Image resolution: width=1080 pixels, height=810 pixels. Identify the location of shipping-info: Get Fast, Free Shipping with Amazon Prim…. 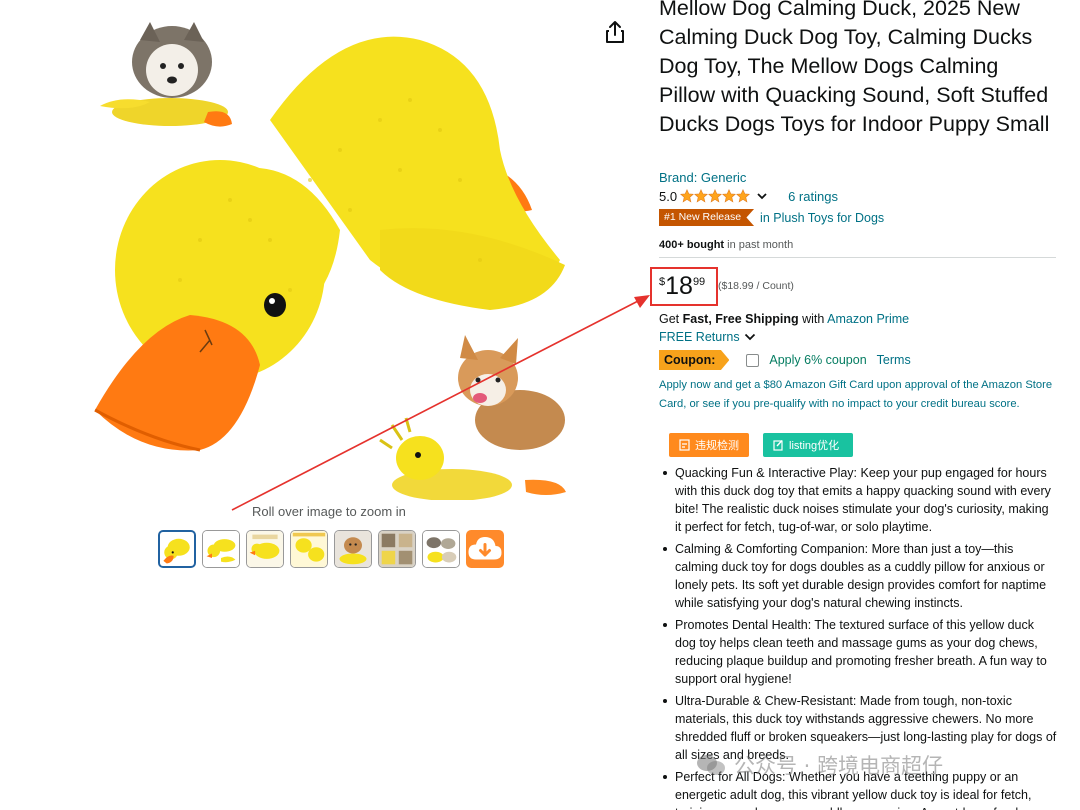
(784, 319).